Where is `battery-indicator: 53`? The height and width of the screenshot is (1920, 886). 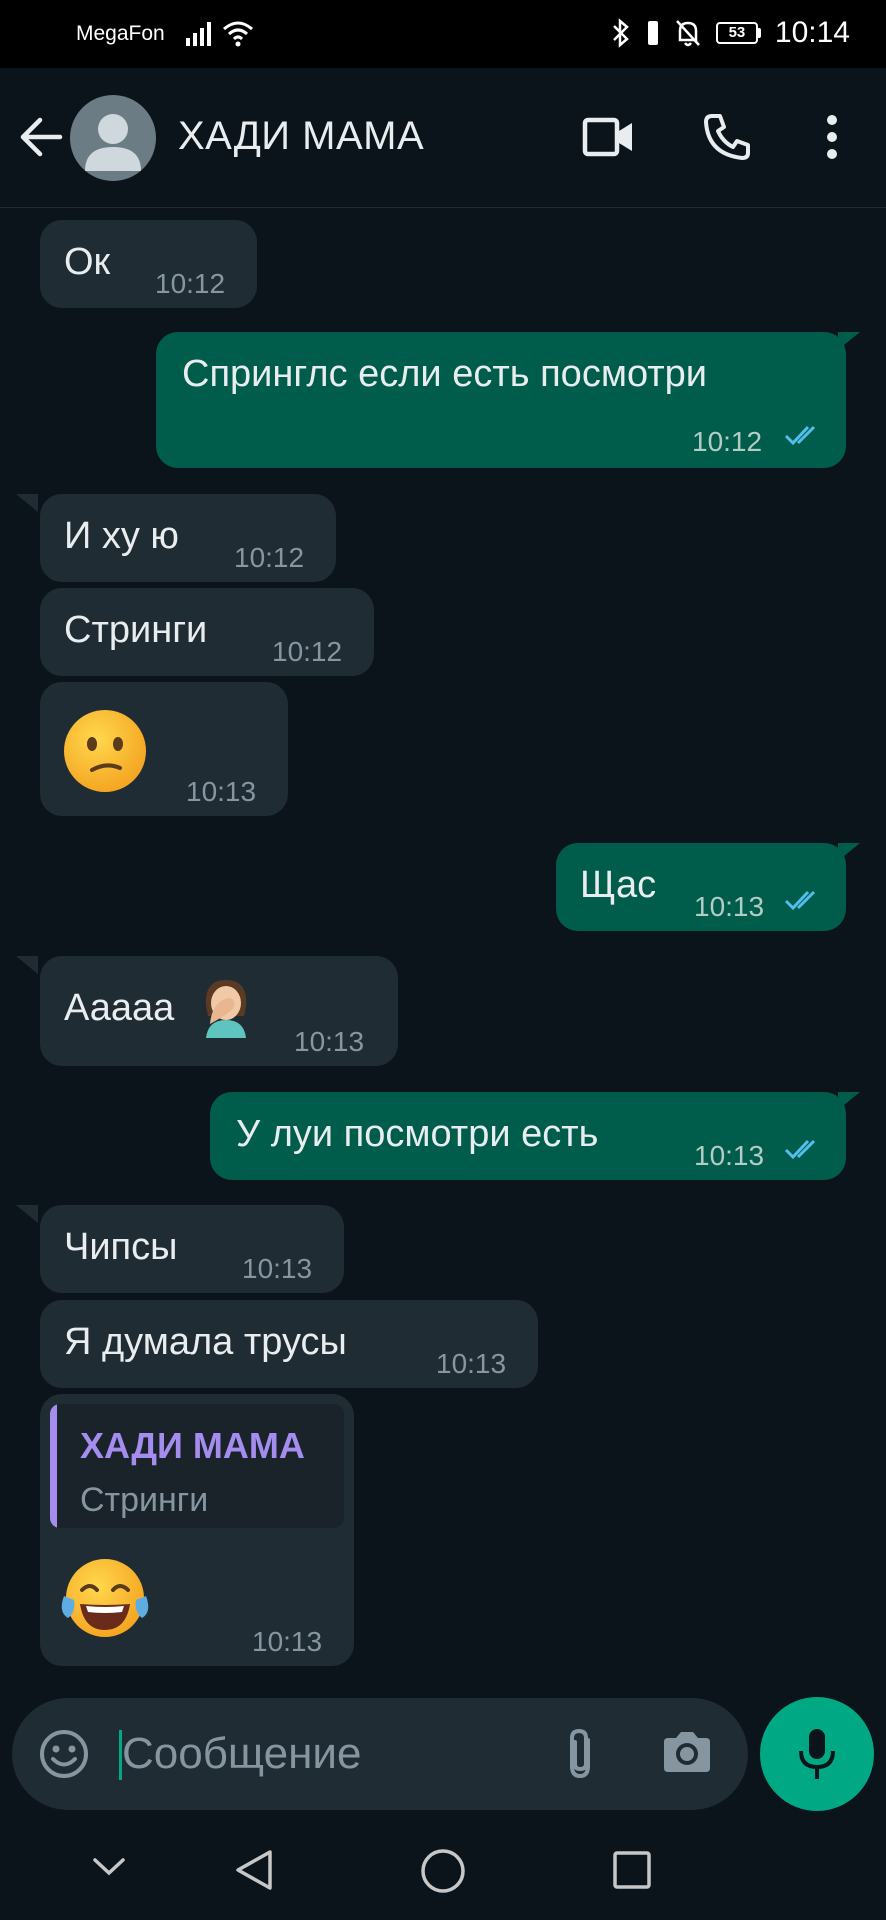
battery-indicator: 53 is located at coordinates (738, 33).